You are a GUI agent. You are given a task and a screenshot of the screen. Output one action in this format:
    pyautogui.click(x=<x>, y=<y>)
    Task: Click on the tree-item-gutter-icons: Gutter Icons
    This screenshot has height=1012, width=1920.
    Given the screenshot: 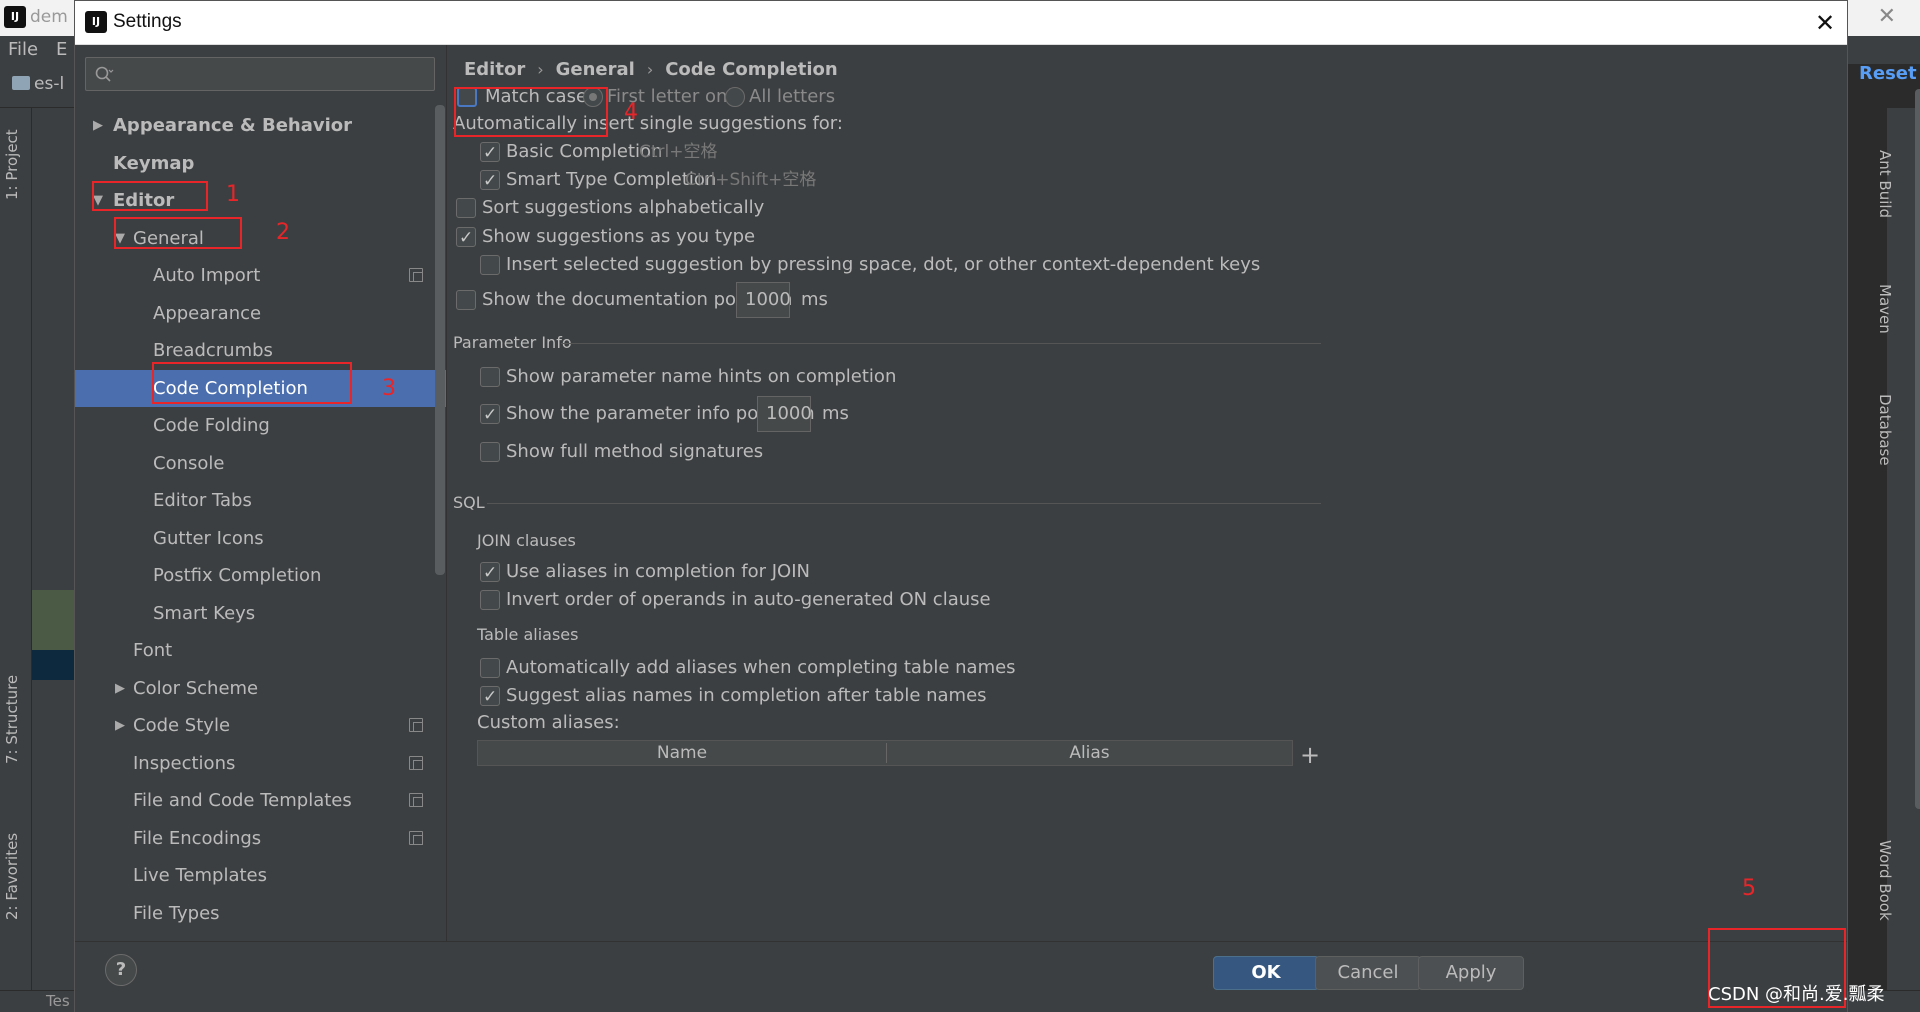 What is the action you would take?
    pyautogui.click(x=260, y=538)
    